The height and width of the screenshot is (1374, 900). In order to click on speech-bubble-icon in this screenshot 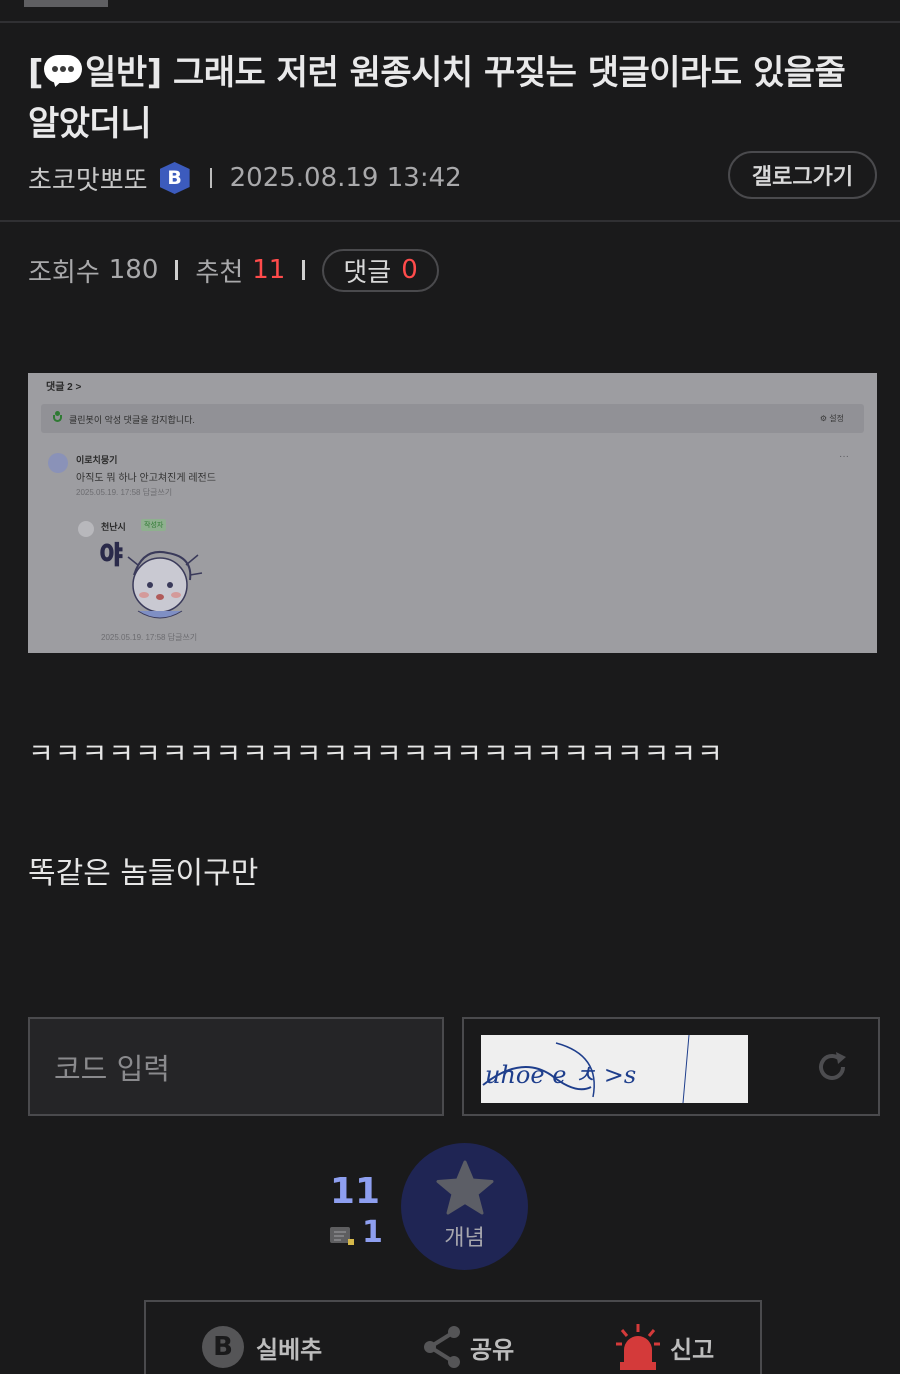, I will do `click(63, 71)`.